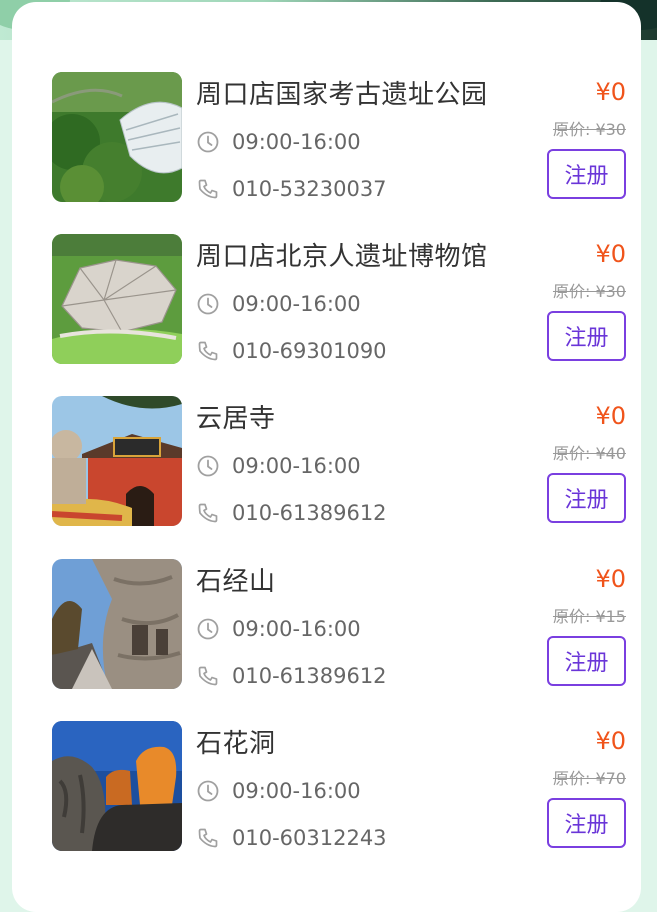  Describe the element at coordinates (117, 461) in the screenshot. I see `temple-gate-photo` at that location.